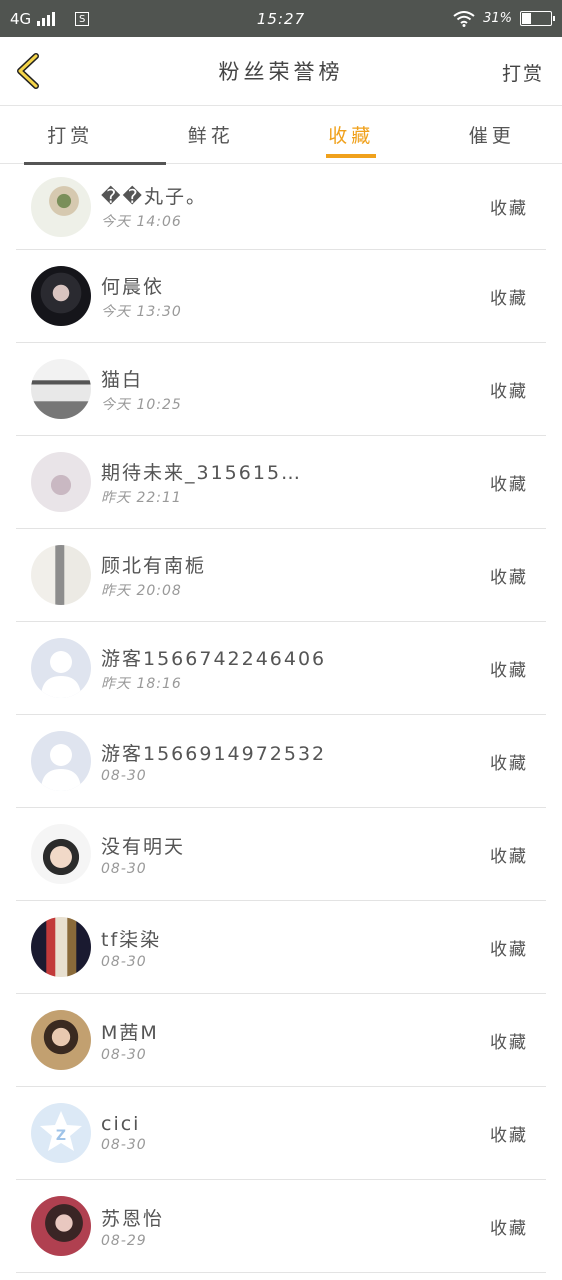 This screenshot has width=562, height=1280. I want to click on tab-urge: 催更, so click(492, 134).